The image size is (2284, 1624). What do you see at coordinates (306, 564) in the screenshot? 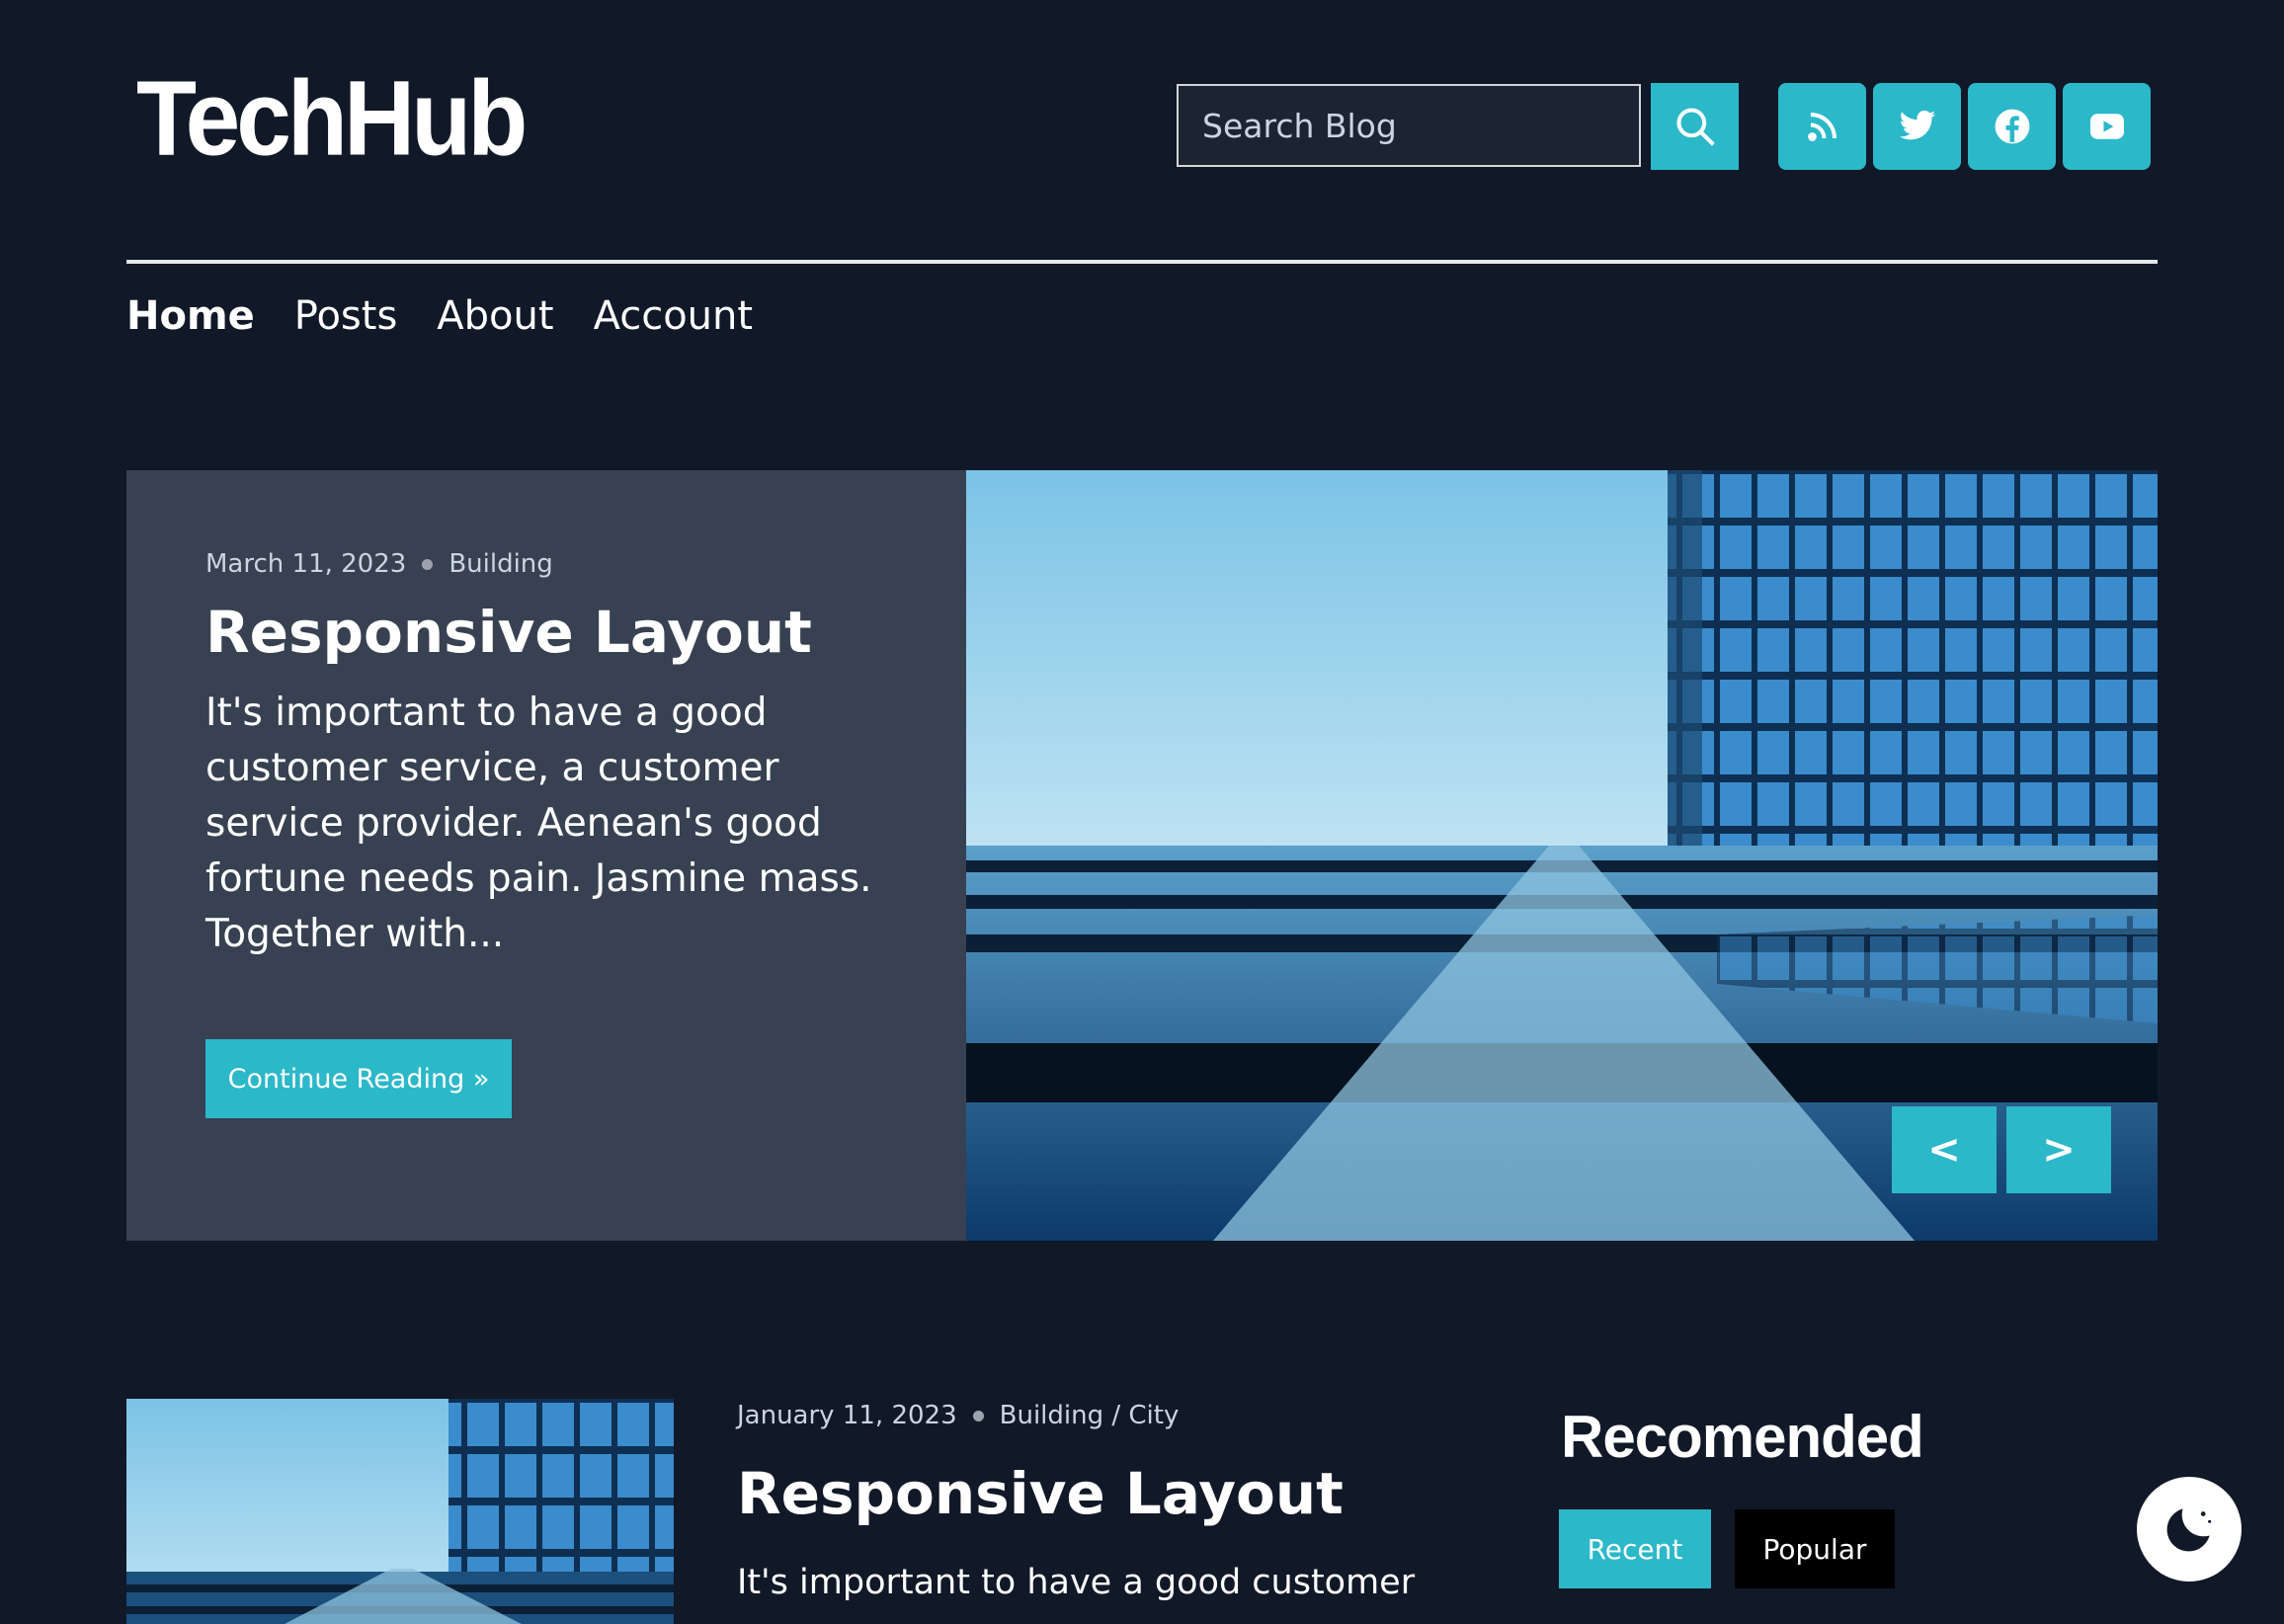
I see `hero-date: March 11, 2023` at bounding box center [306, 564].